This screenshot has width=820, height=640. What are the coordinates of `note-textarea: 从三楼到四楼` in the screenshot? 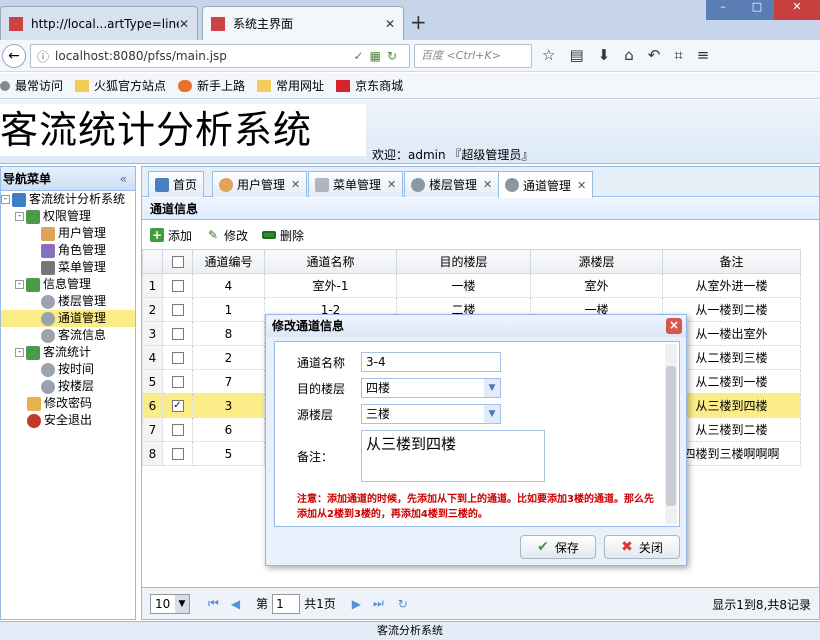 It's located at (453, 456).